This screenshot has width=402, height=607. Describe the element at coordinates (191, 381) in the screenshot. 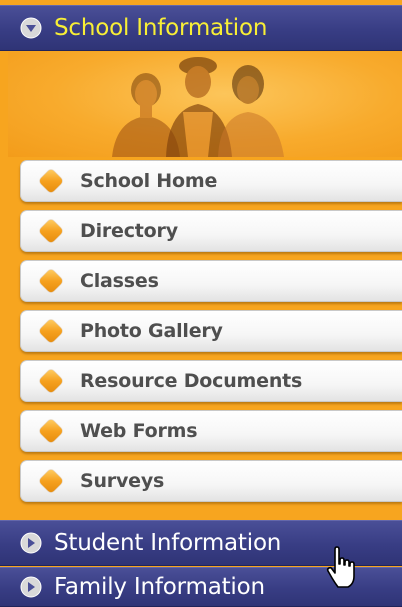

I see `menu-item-label: Resource Documents` at that location.